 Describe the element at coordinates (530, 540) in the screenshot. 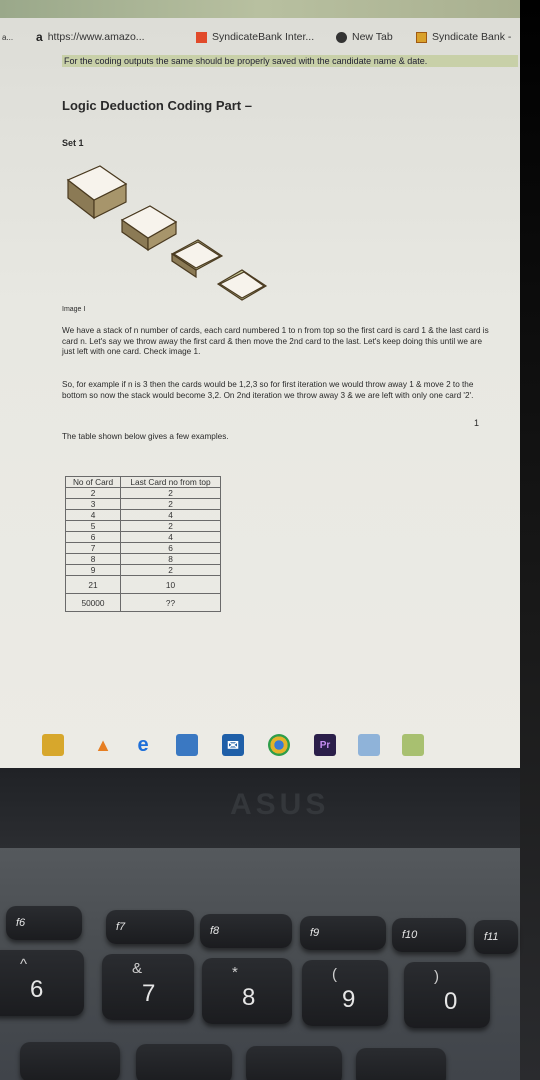

I see `background-edge` at that location.